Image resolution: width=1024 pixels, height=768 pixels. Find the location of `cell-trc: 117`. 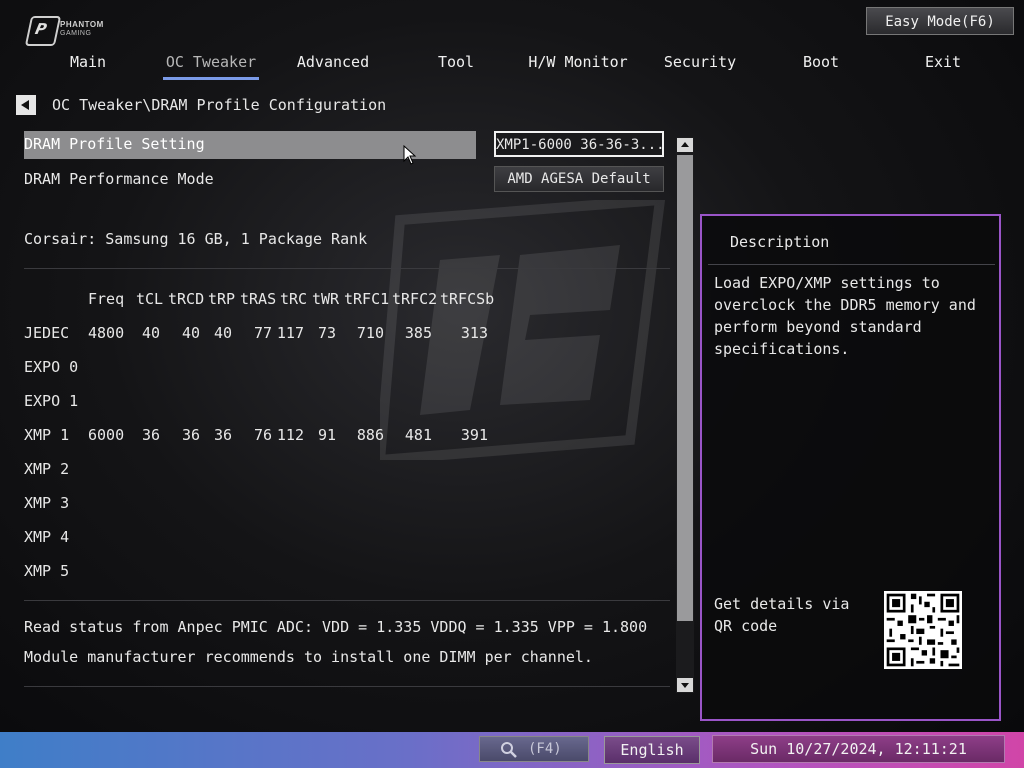

cell-trc: 117 is located at coordinates (290, 333).